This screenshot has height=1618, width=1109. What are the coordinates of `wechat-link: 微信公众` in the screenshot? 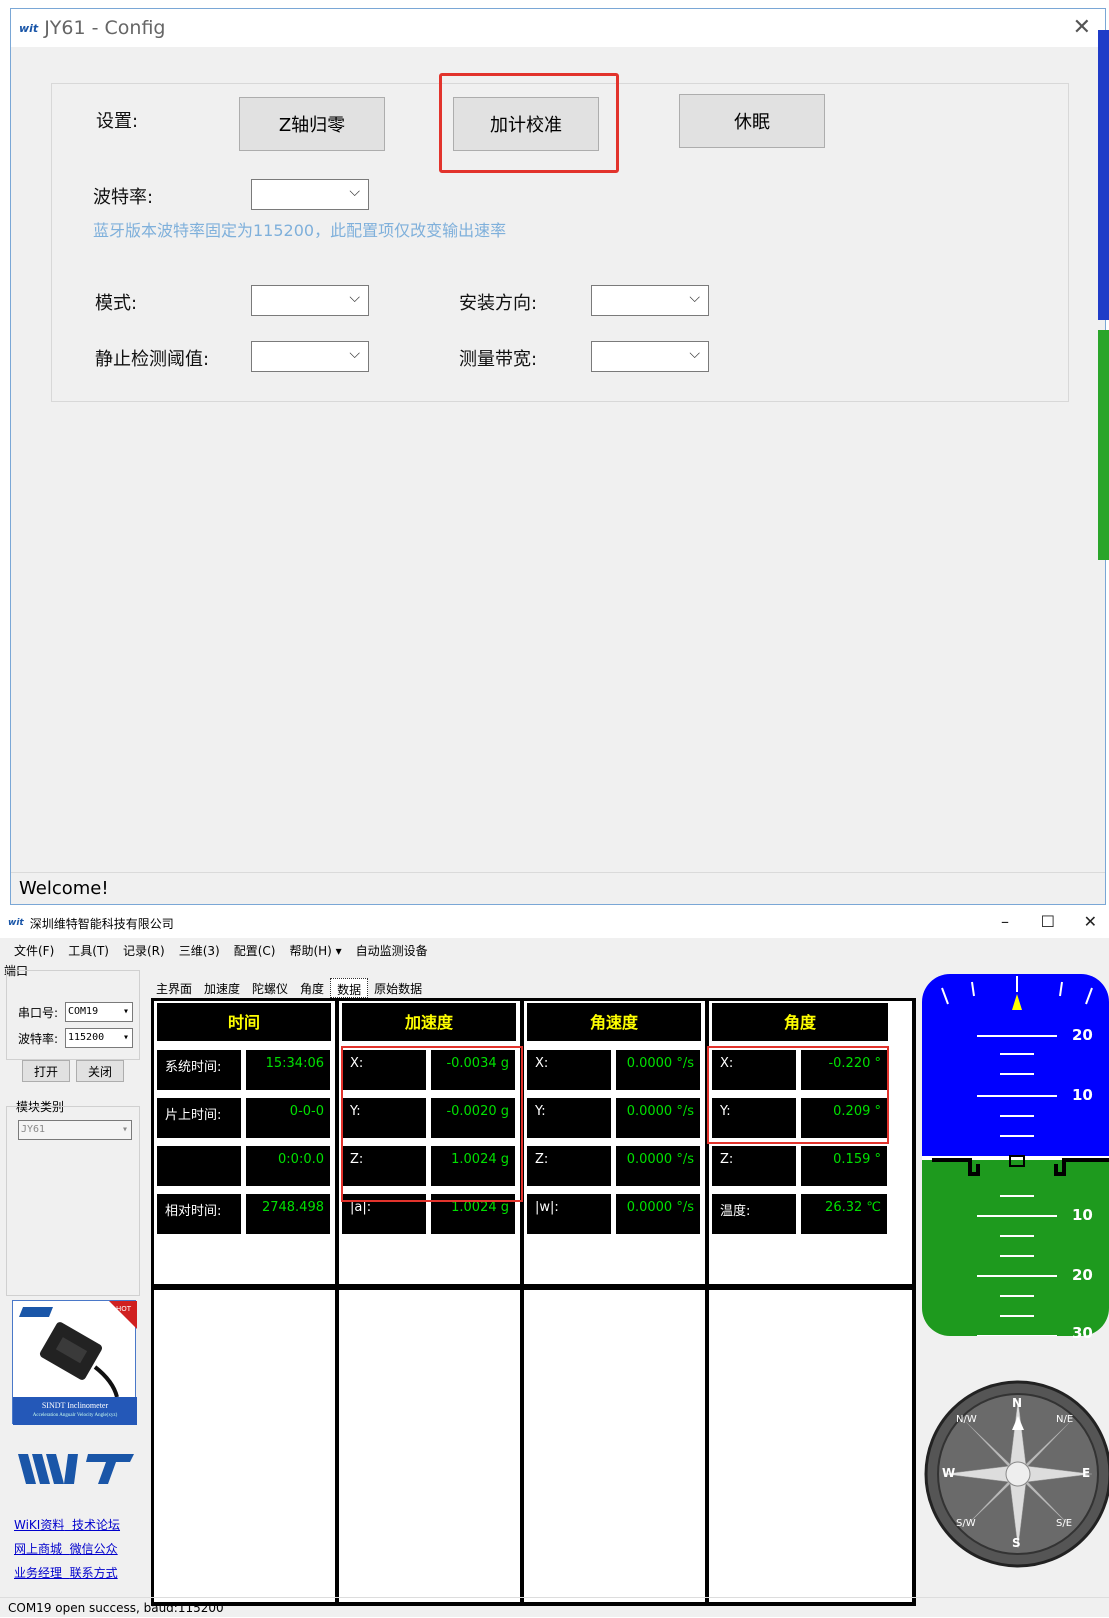 It's located at (94, 1549).